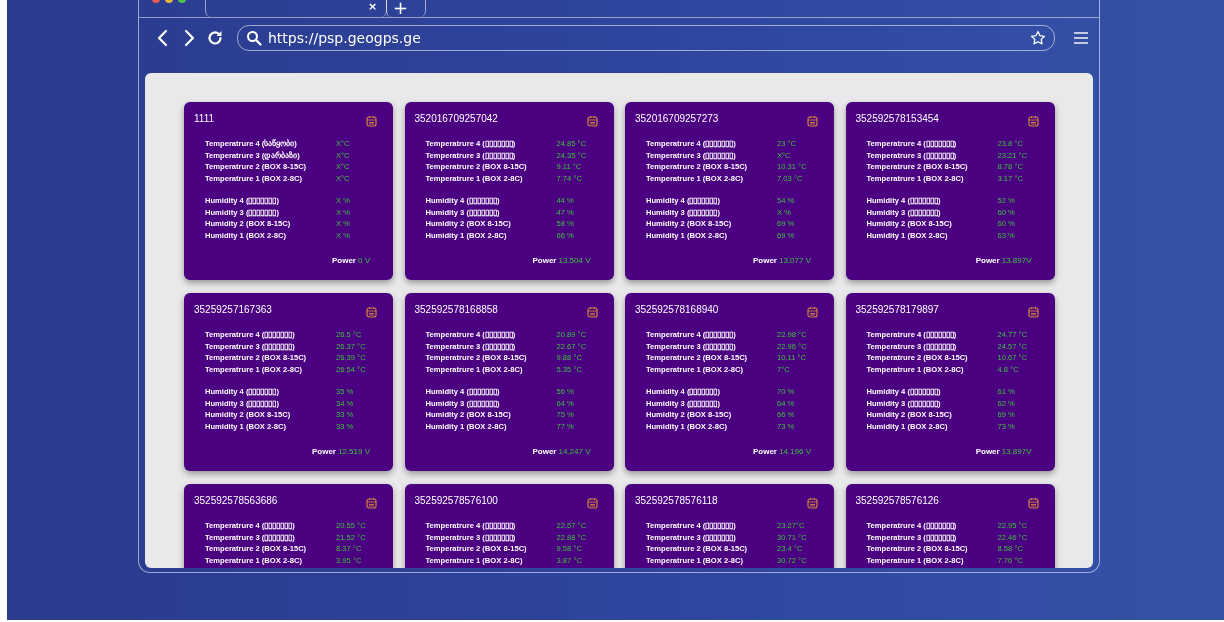  I want to click on power-value: 13.504 V, so click(574, 260).